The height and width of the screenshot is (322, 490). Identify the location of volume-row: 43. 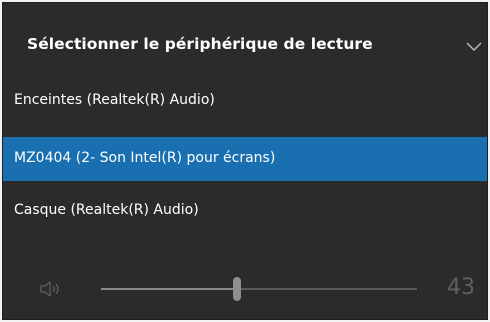
(245, 289).